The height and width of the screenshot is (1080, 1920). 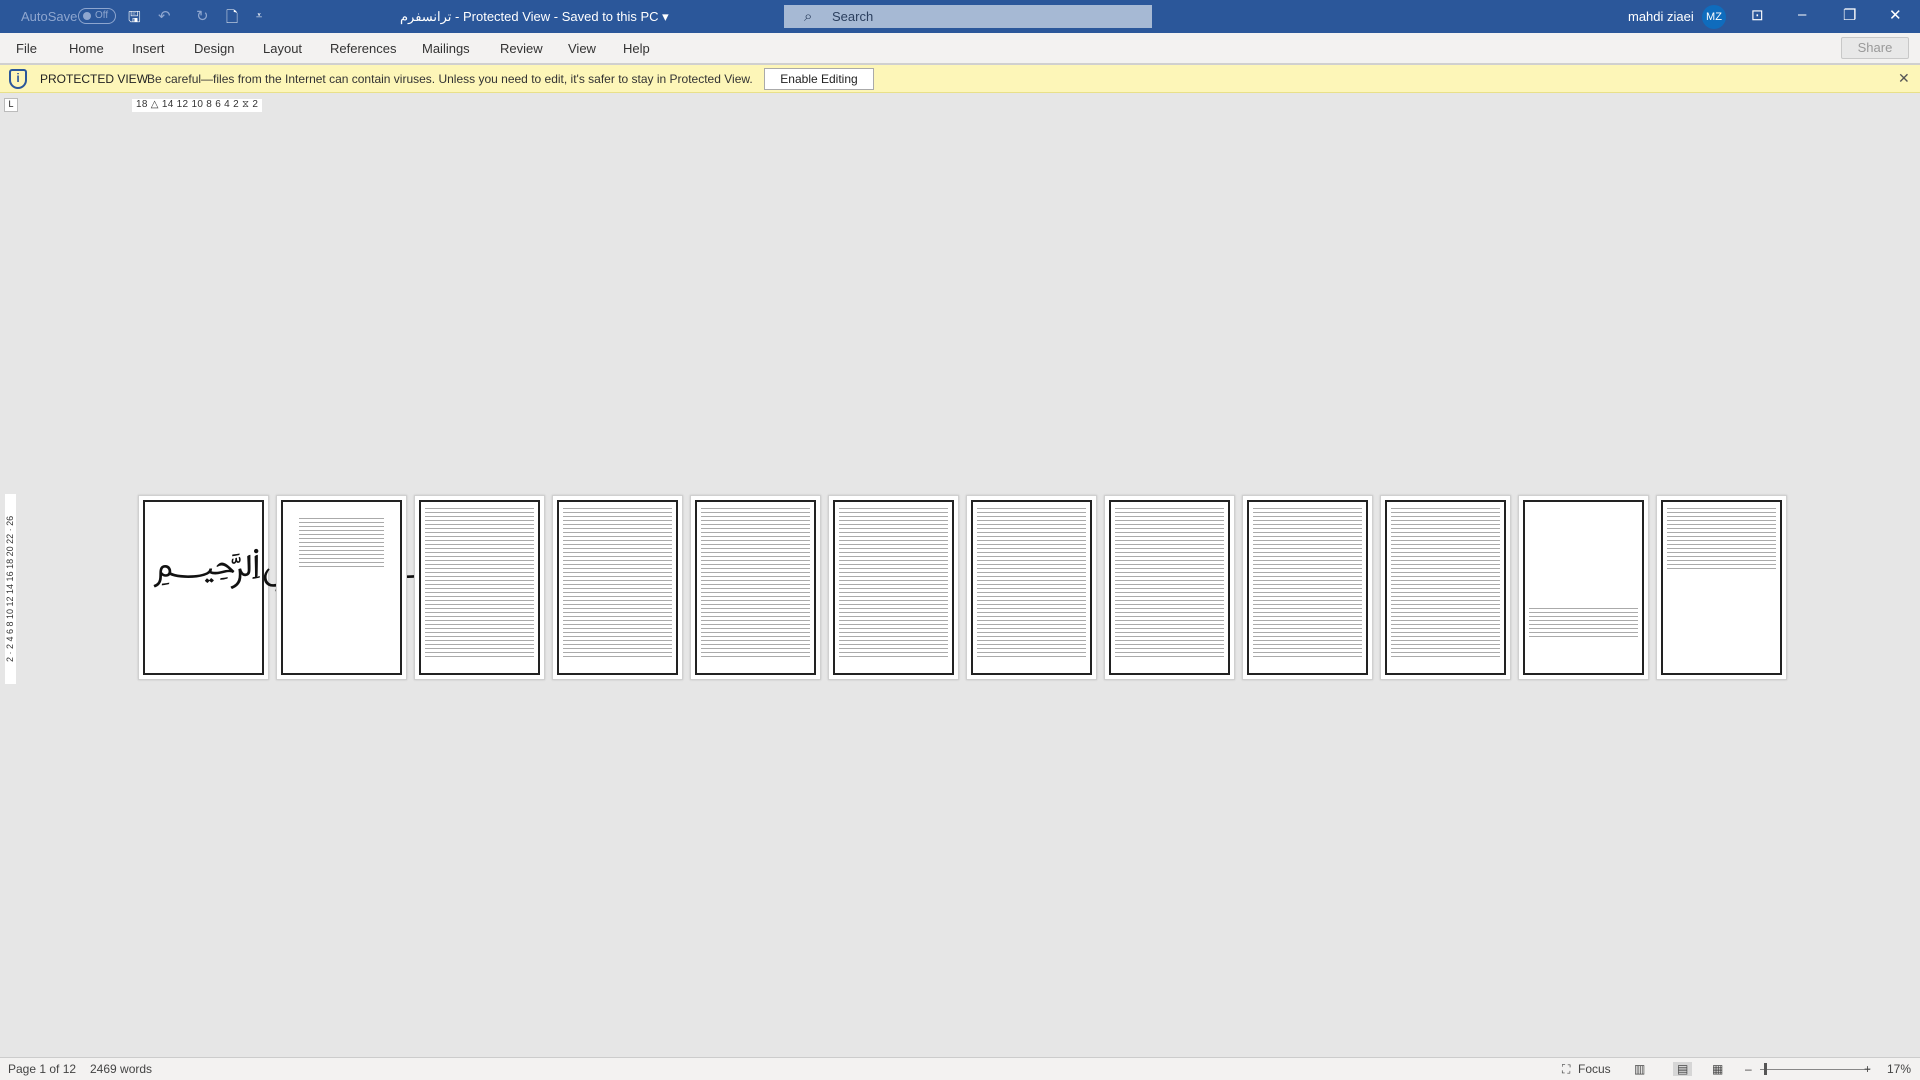 I want to click on zoom-out-button: –, so click(x=1748, y=1069).